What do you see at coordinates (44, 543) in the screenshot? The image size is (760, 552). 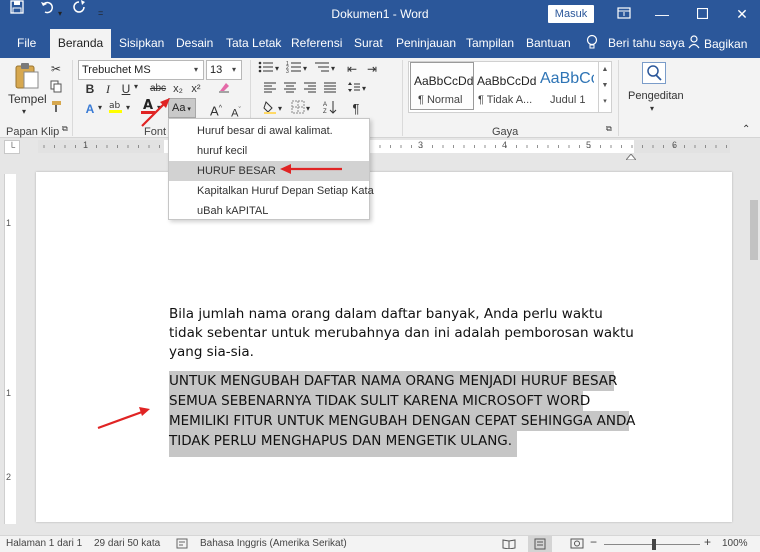 I see `status-page: Halaman 1 dari 1` at bounding box center [44, 543].